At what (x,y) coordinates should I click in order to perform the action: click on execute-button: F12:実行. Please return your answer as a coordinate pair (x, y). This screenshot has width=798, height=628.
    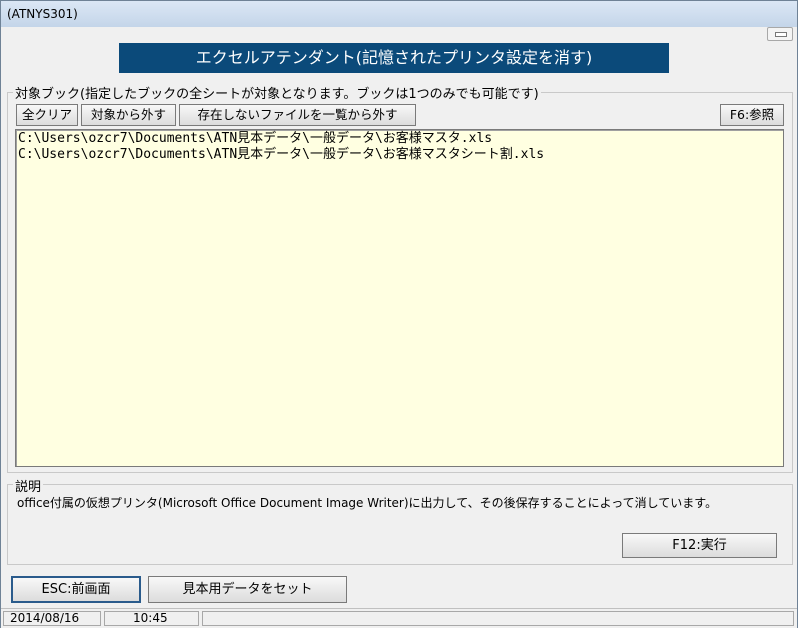
    Looking at the image, I should click on (699, 545).